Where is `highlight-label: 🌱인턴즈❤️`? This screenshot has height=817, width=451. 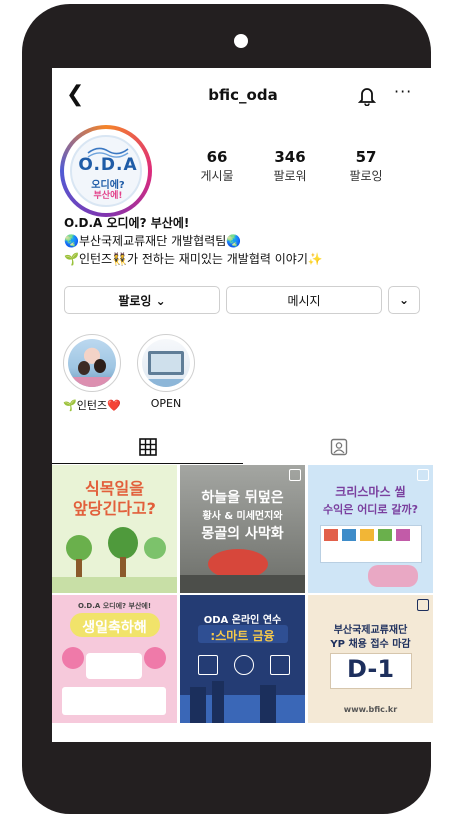 highlight-label: 🌱인턴즈❤️ is located at coordinates (92, 405).